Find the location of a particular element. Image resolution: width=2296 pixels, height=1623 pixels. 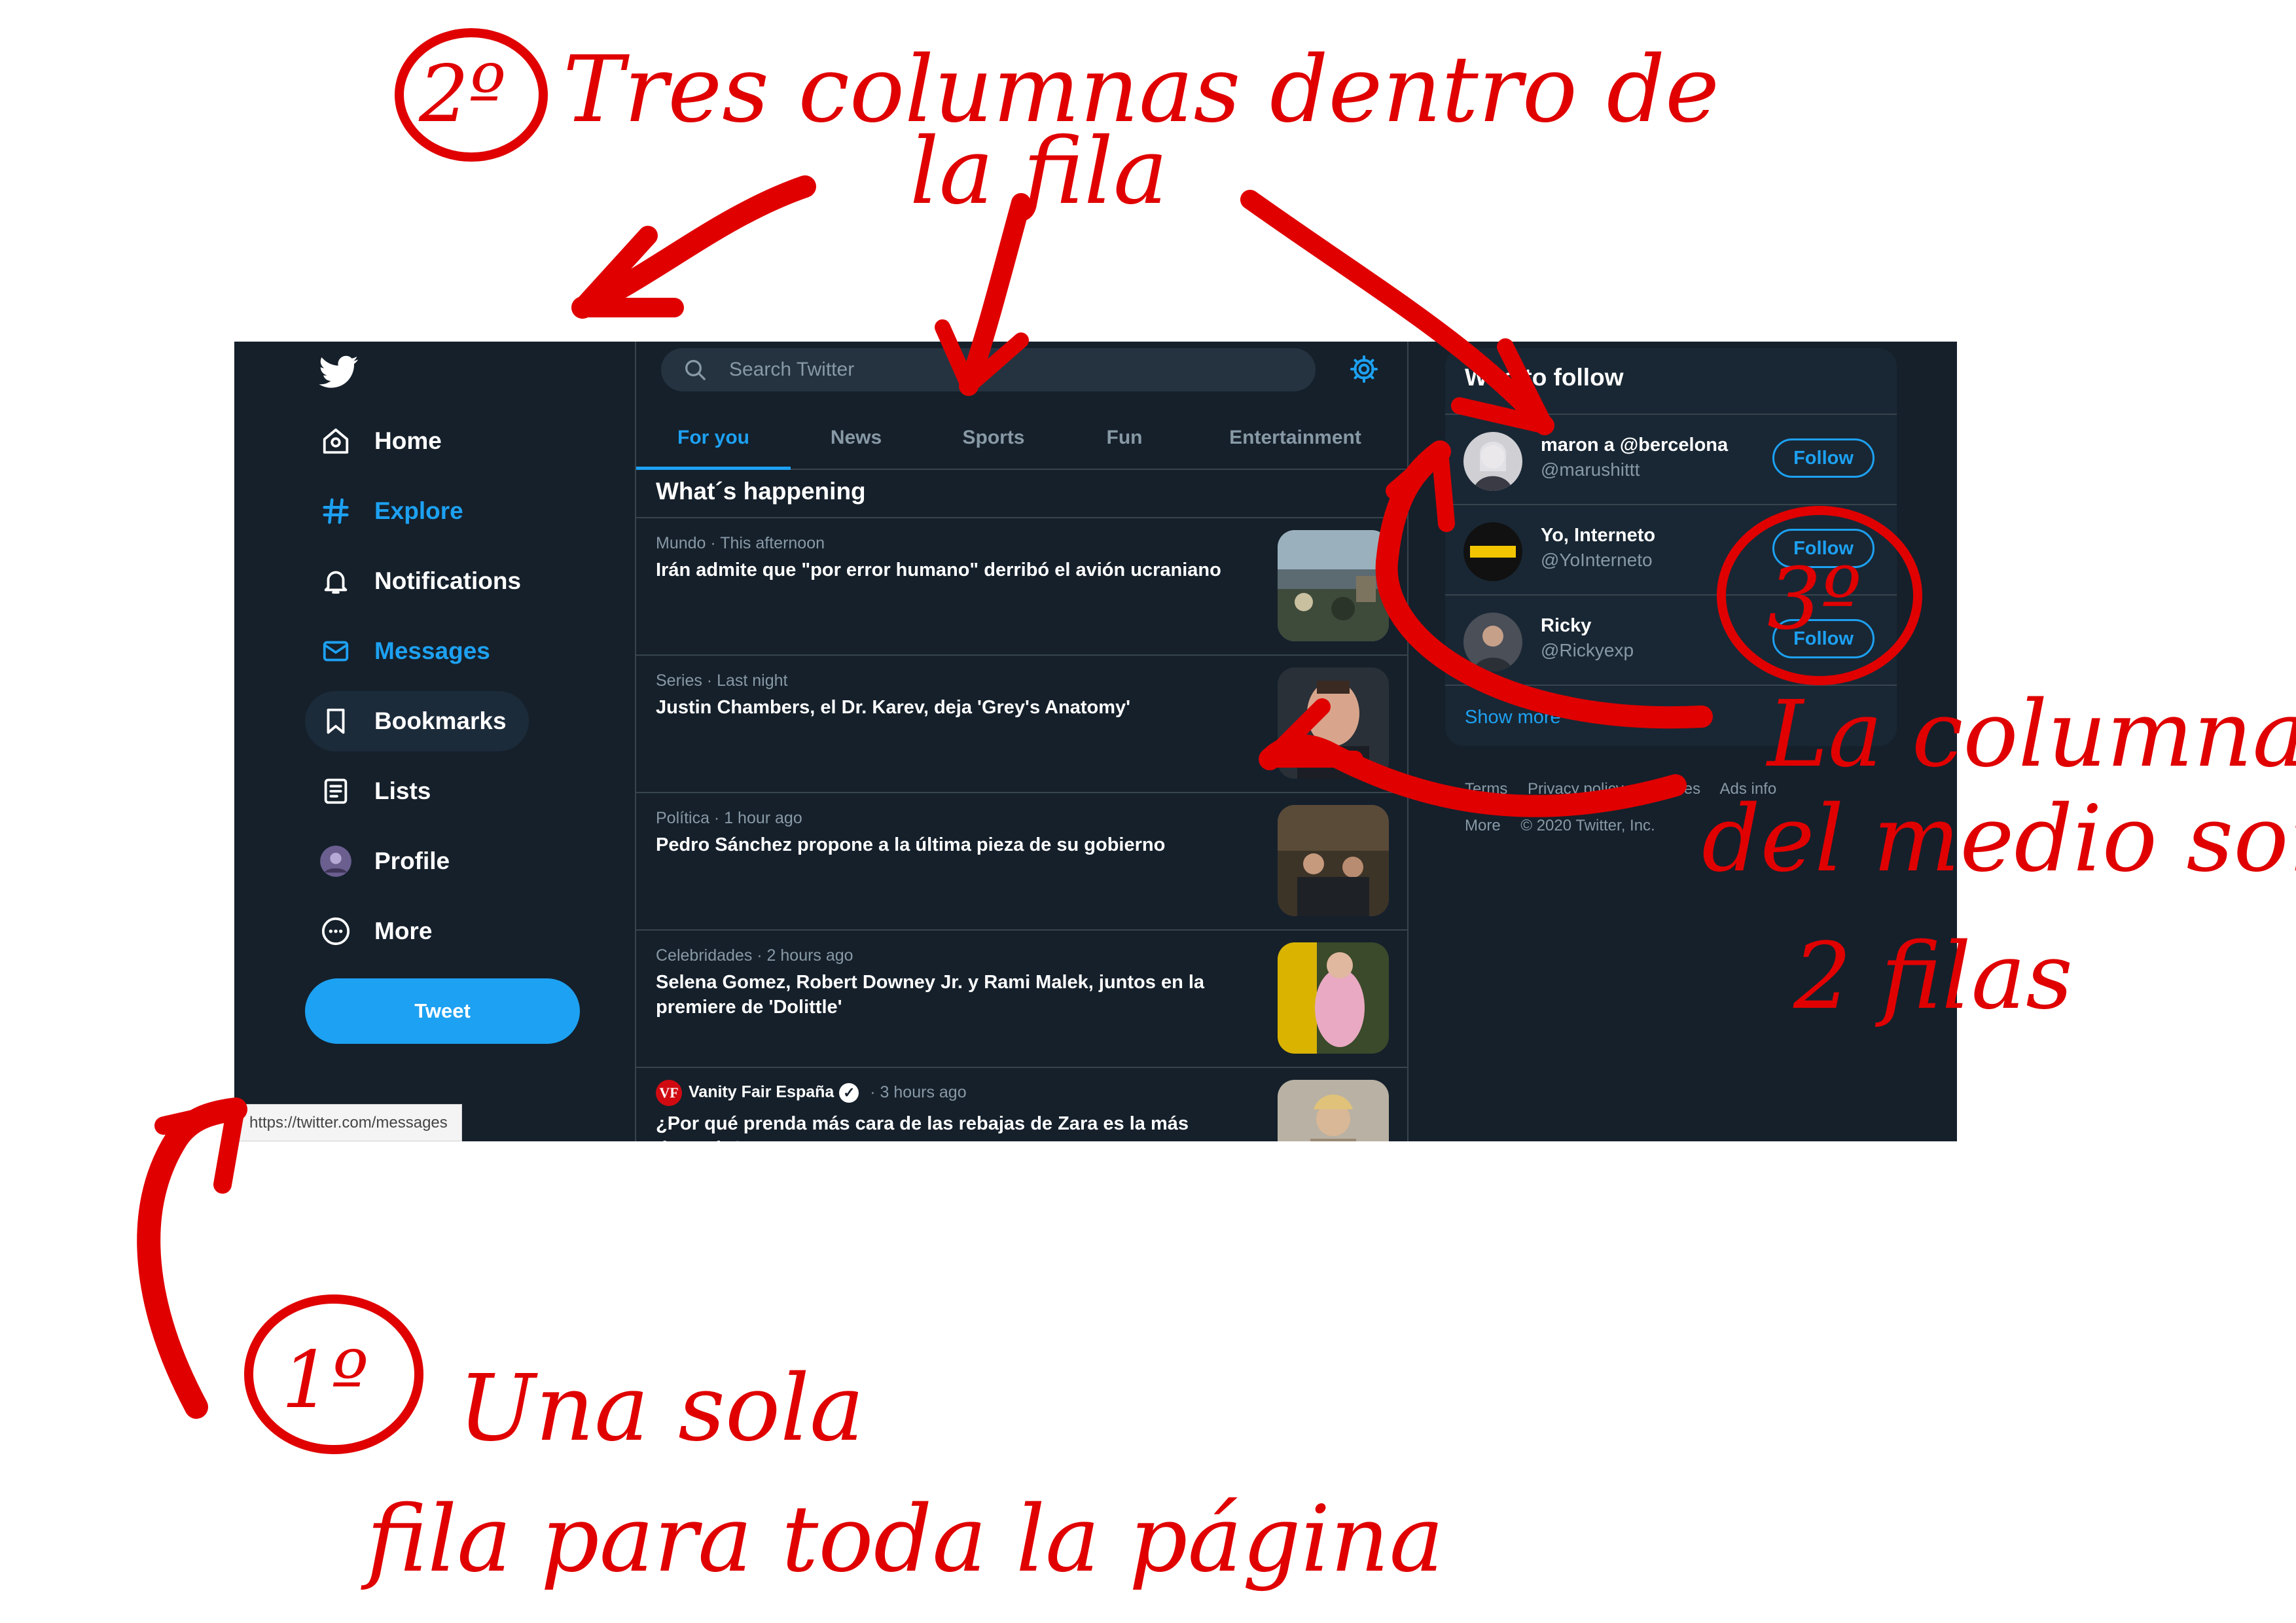

footer-link: Cookies is located at coordinates (1672, 789).